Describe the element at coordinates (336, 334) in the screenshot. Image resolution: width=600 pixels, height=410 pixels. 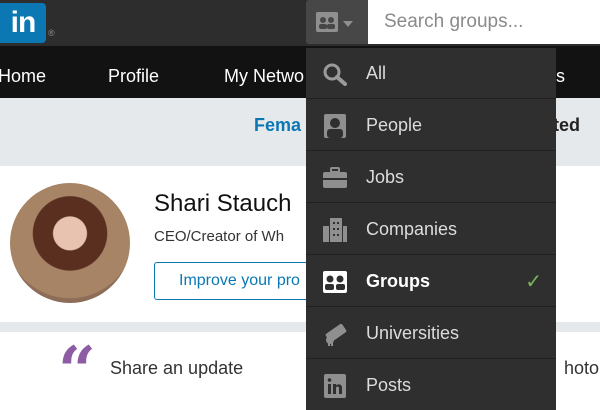
I see `diploma-icon` at that location.